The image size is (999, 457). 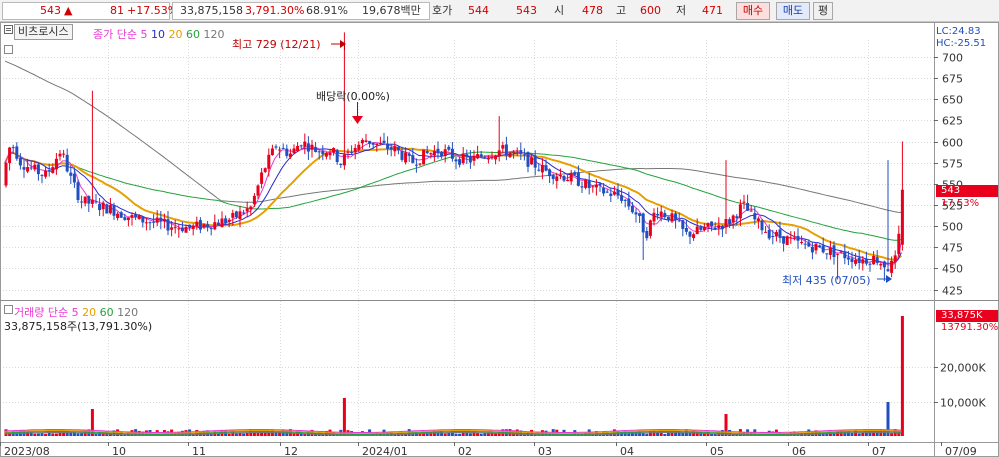 What do you see at coordinates (961, 451) in the screenshot?
I see `date-tick-label: 07/09` at bounding box center [961, 451].